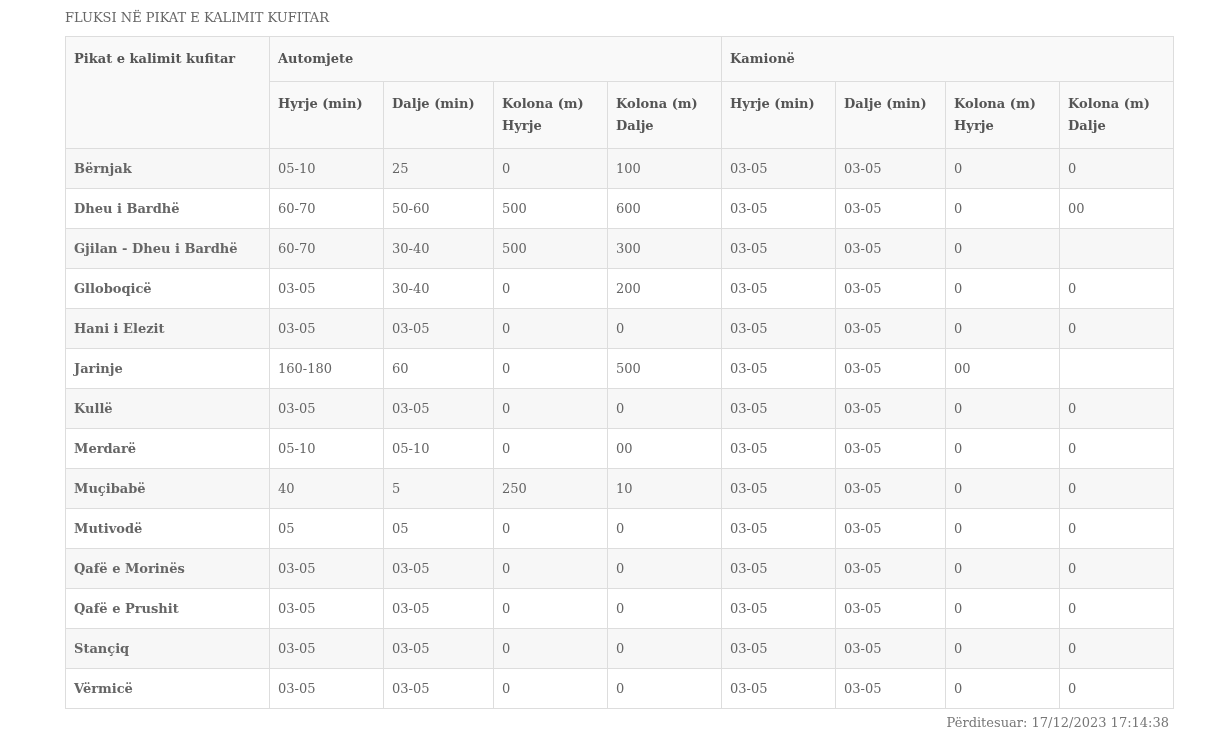  Describe the element at coordinates (167, 448) in the screenshot. I see `row-header: Merdarë` at that location.